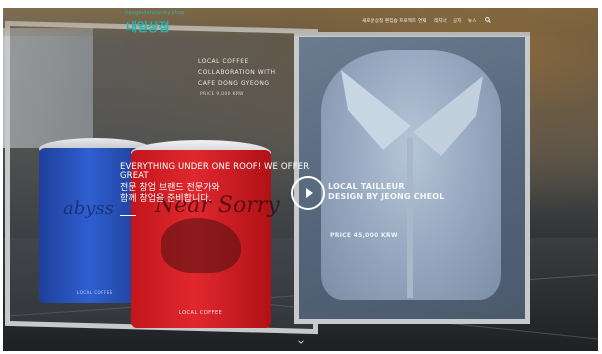 This screenshot has height=354, width=602. What do you see at coordinates (148, 26) in the screenshot?
I see `logo: 내일상점` at bounding box center [148, 26].